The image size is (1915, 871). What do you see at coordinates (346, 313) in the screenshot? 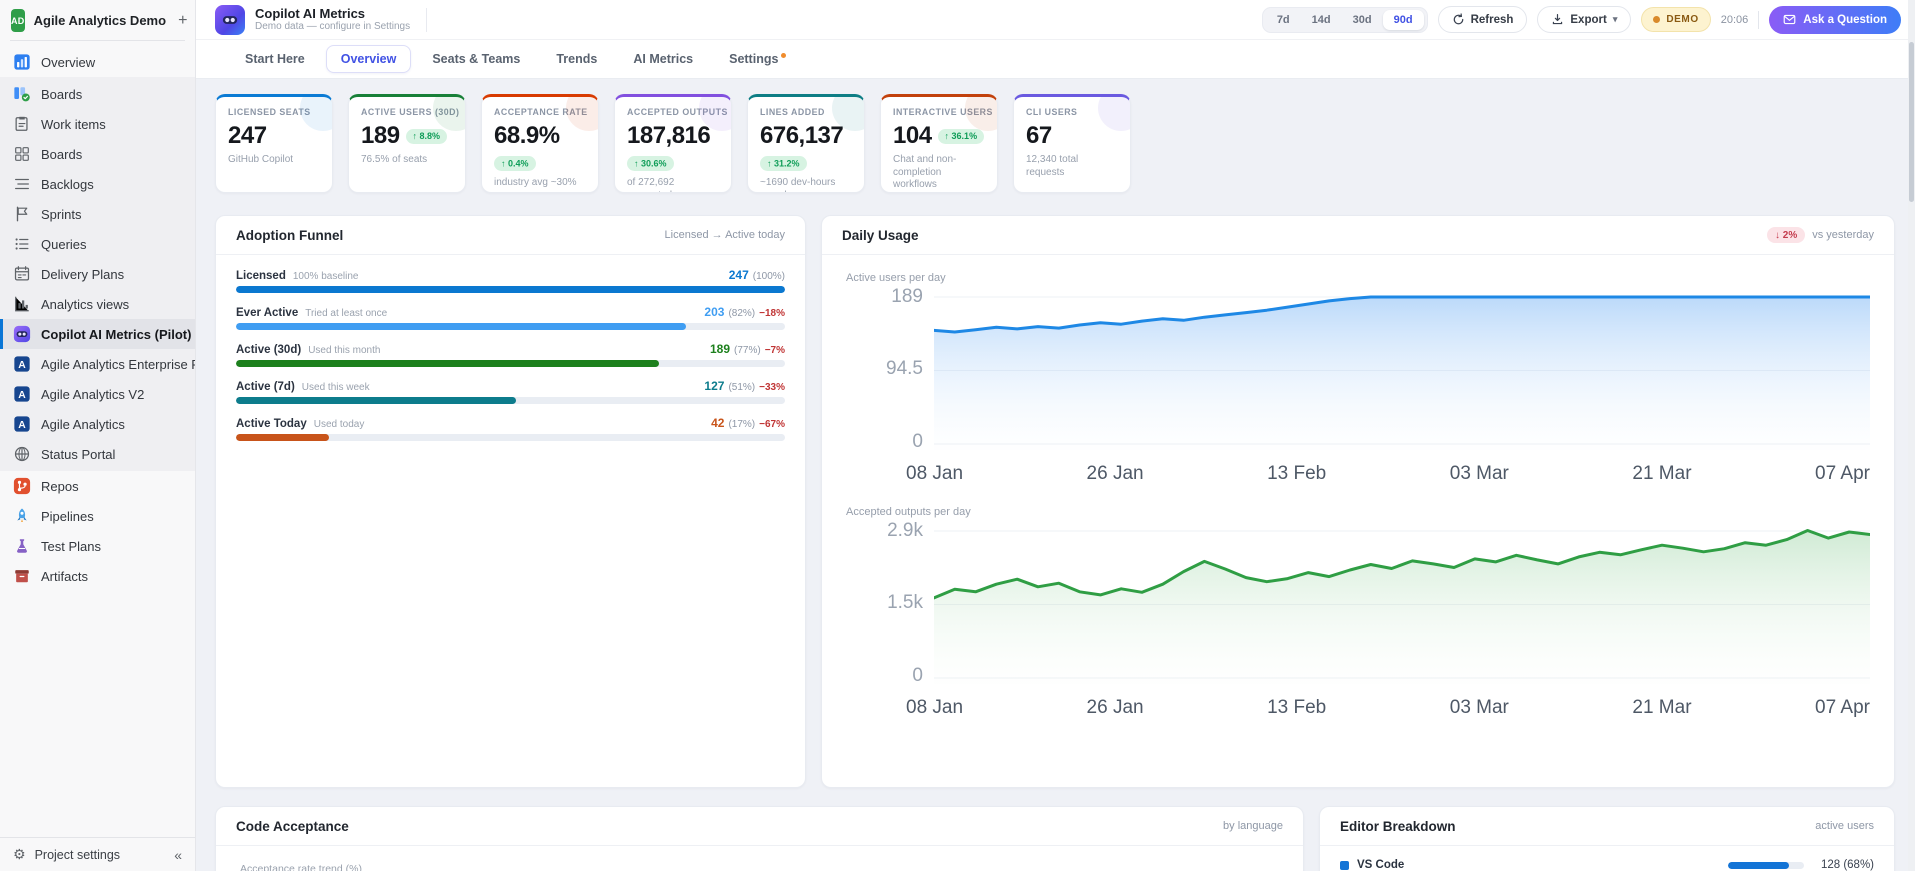
I see `funnel-stage-desc: Tried at least once` at bounding box center [346, 313].